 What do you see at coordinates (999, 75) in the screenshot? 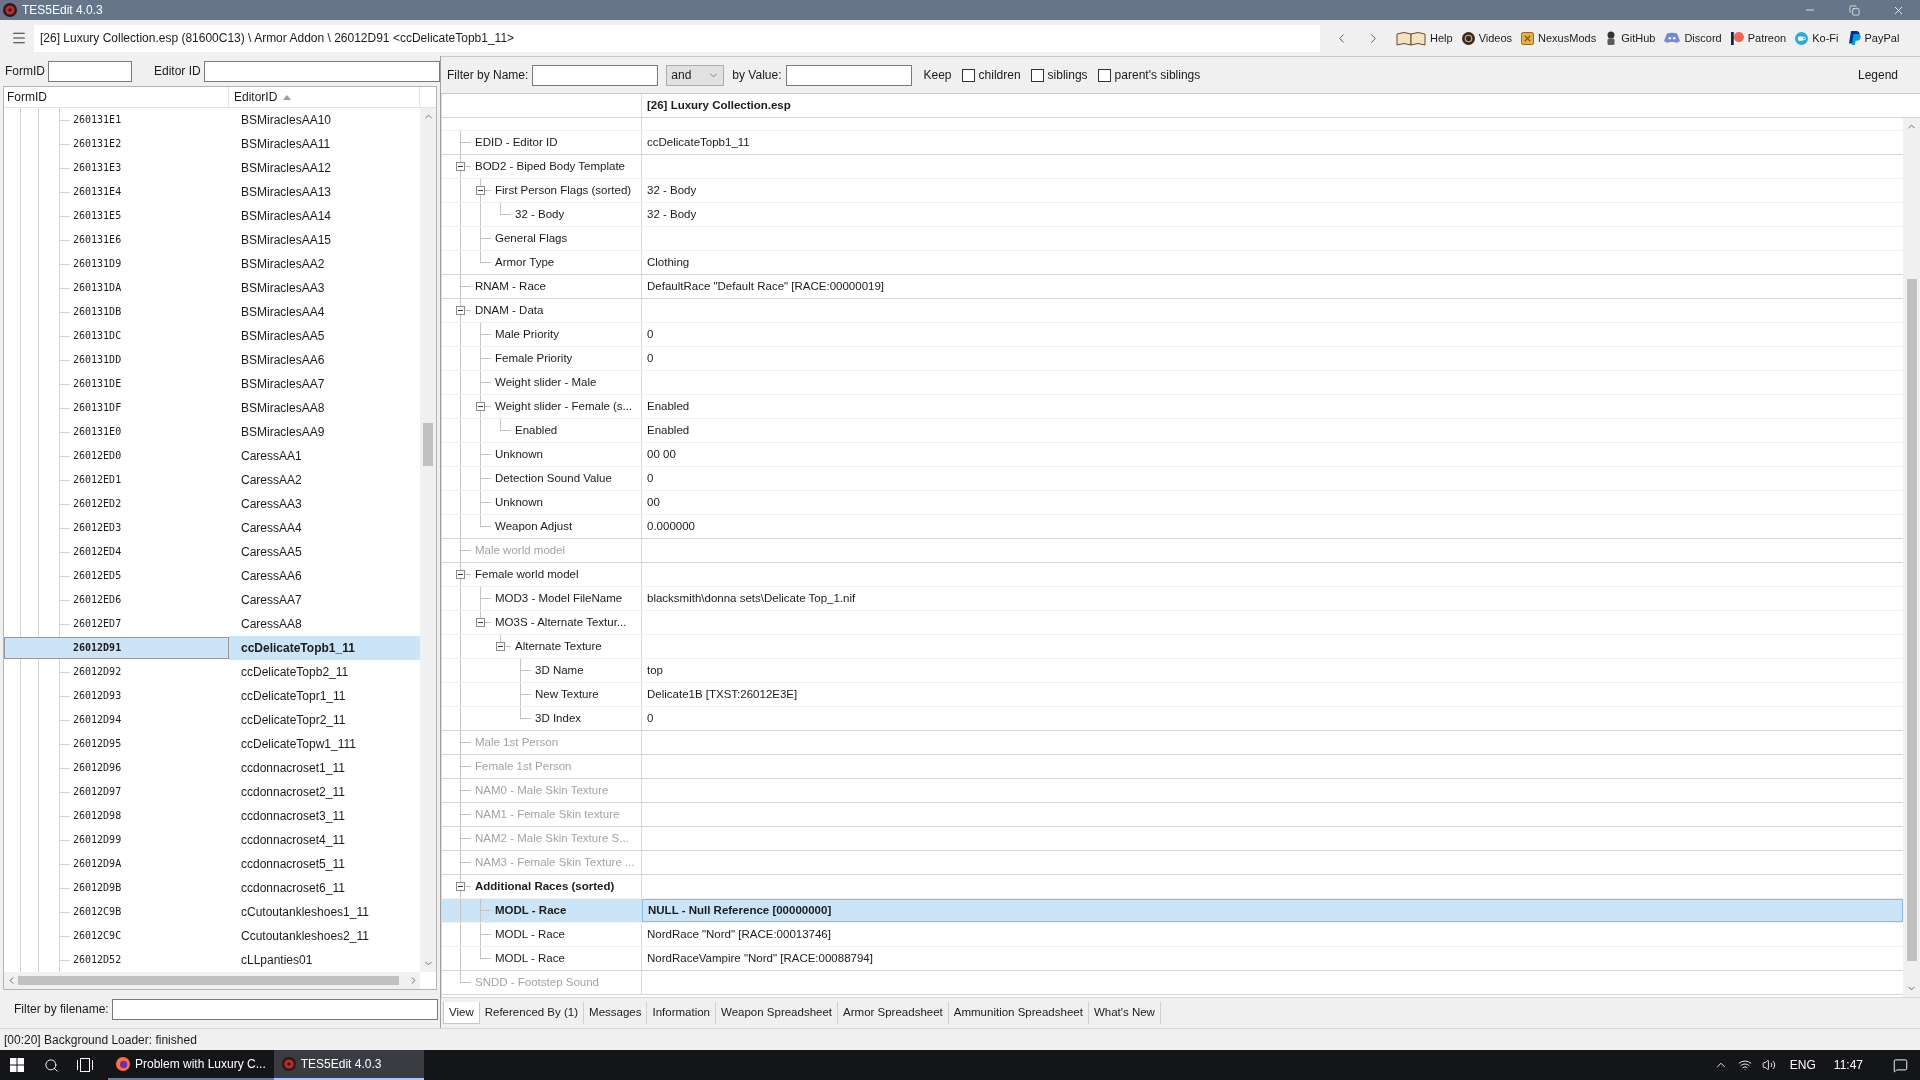
I see `checkbox-label: children` at bounding box center [999, 75].